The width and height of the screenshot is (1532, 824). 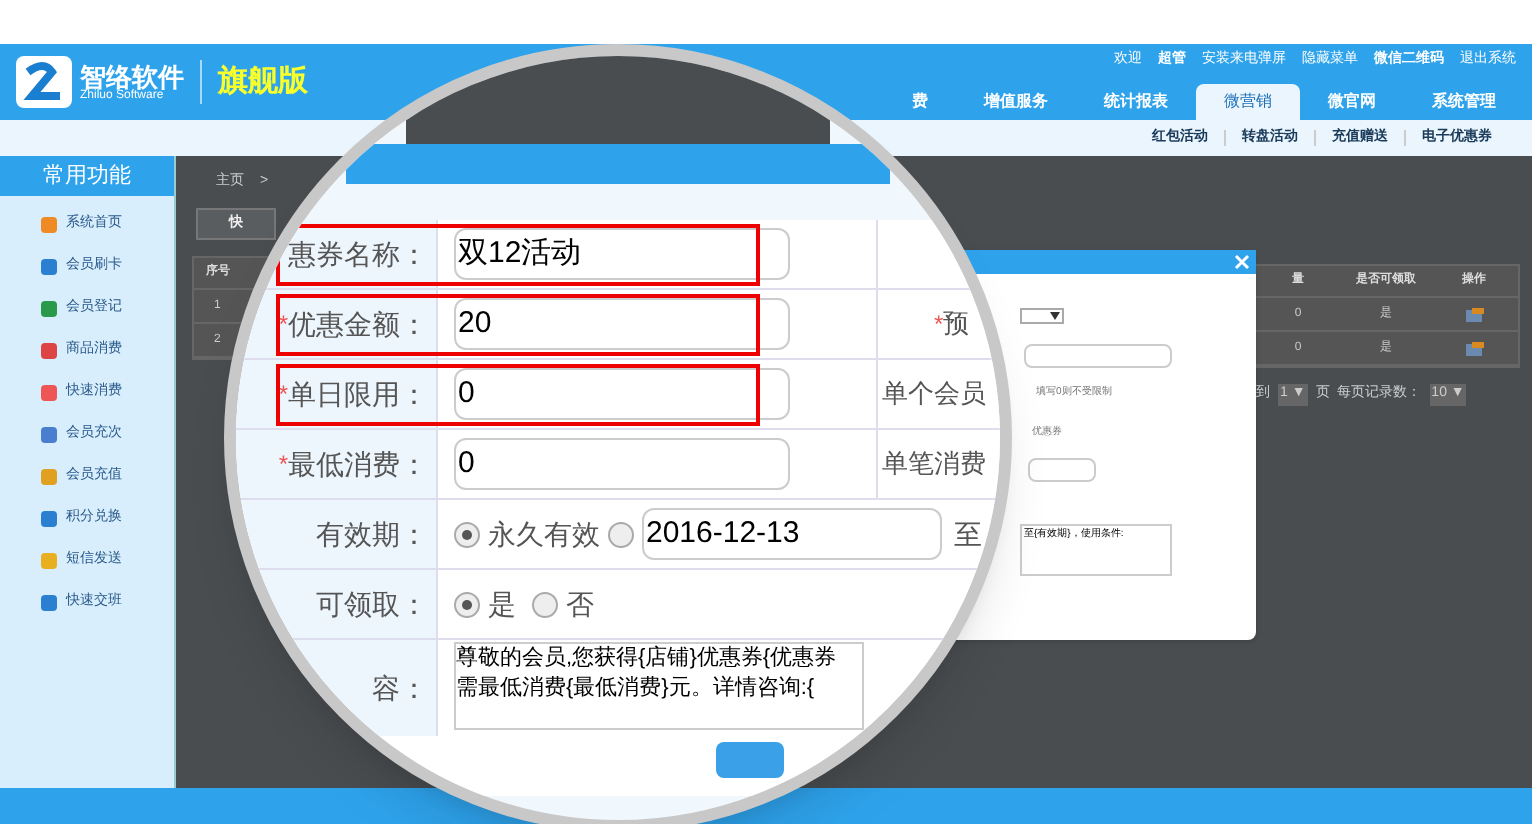 What do you see at coordinates (544, 534) in the screenshot?
I see `radio-label: 永久有效` at bounding box center [544, 534].